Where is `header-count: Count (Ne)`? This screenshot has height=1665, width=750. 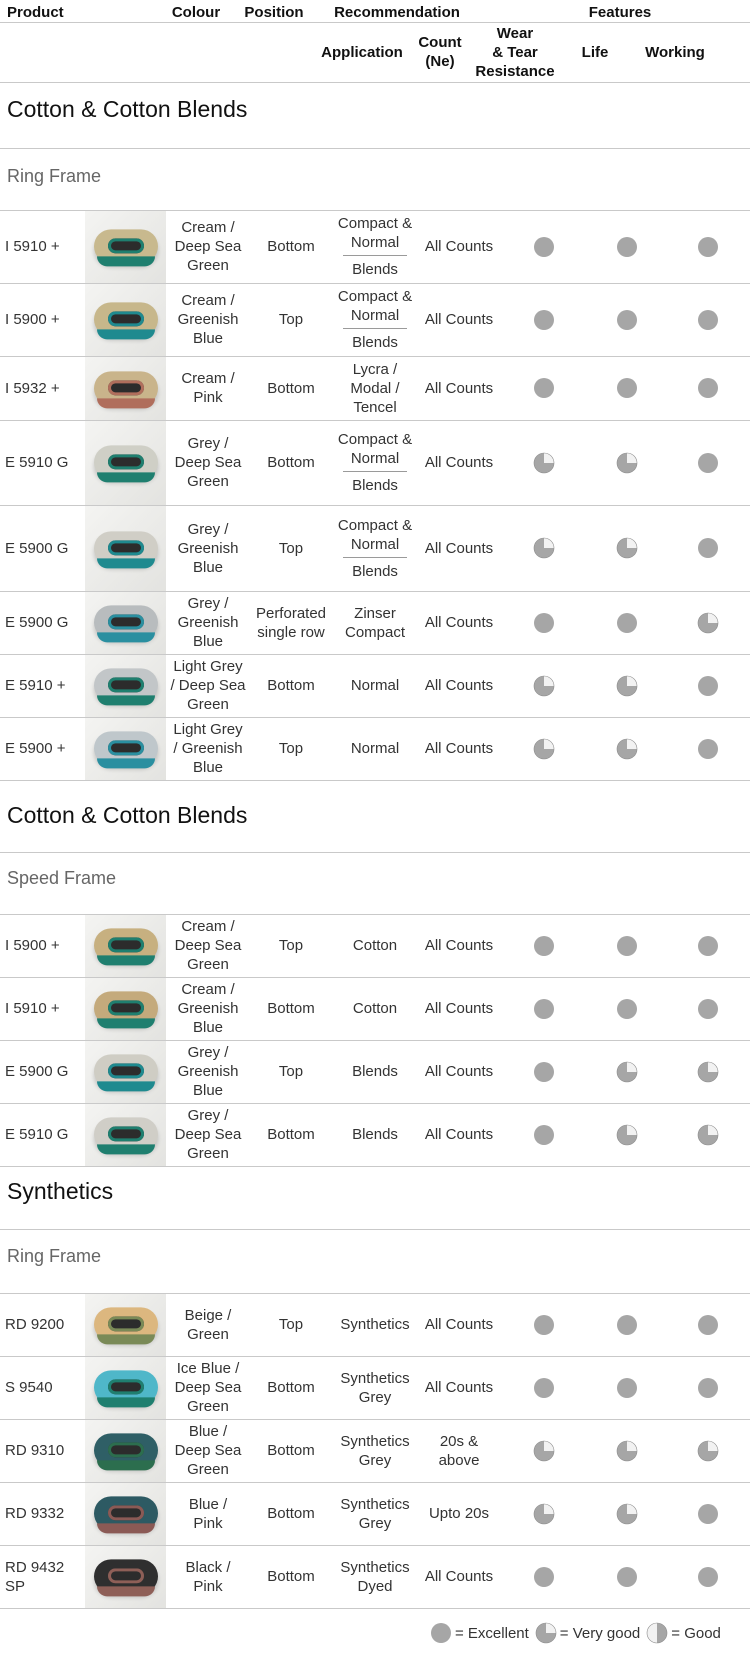 header-count: Count (Ne) is located at coordinates (440, 52).